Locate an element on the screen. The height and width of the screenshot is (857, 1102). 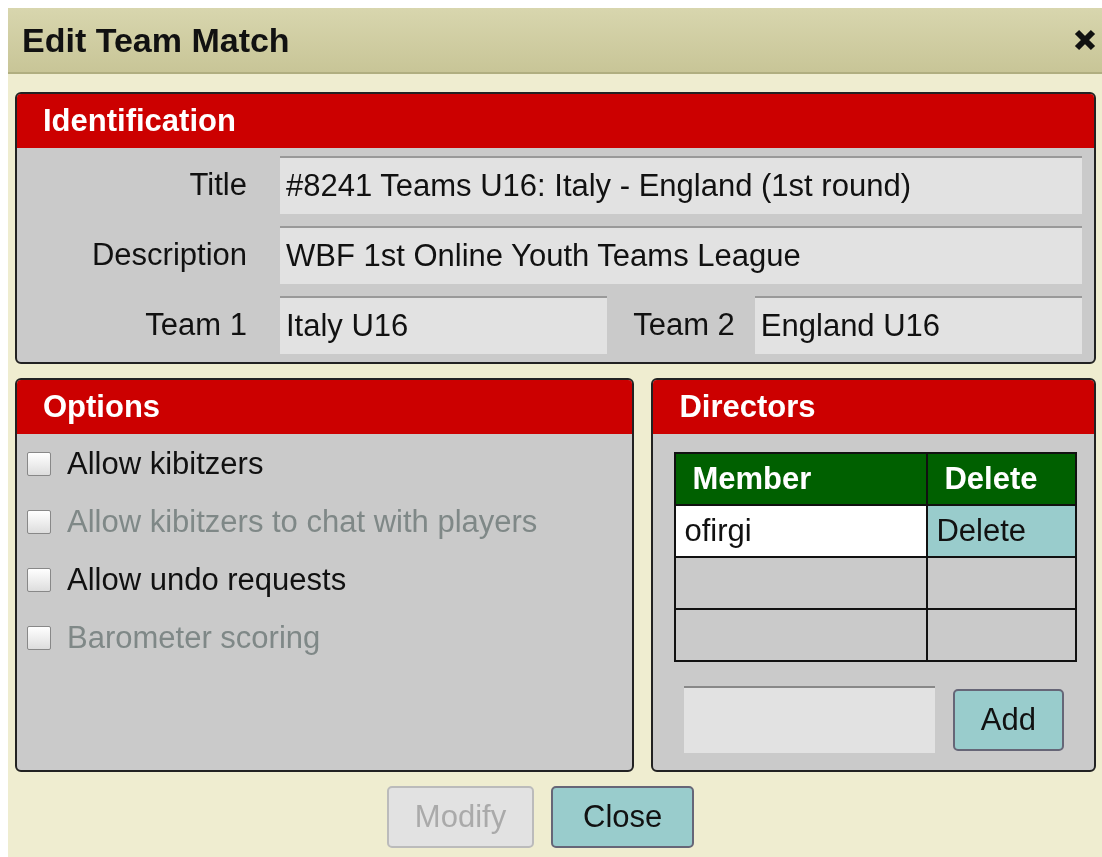
panel-header: Identification is located at coordinates (555, 121).